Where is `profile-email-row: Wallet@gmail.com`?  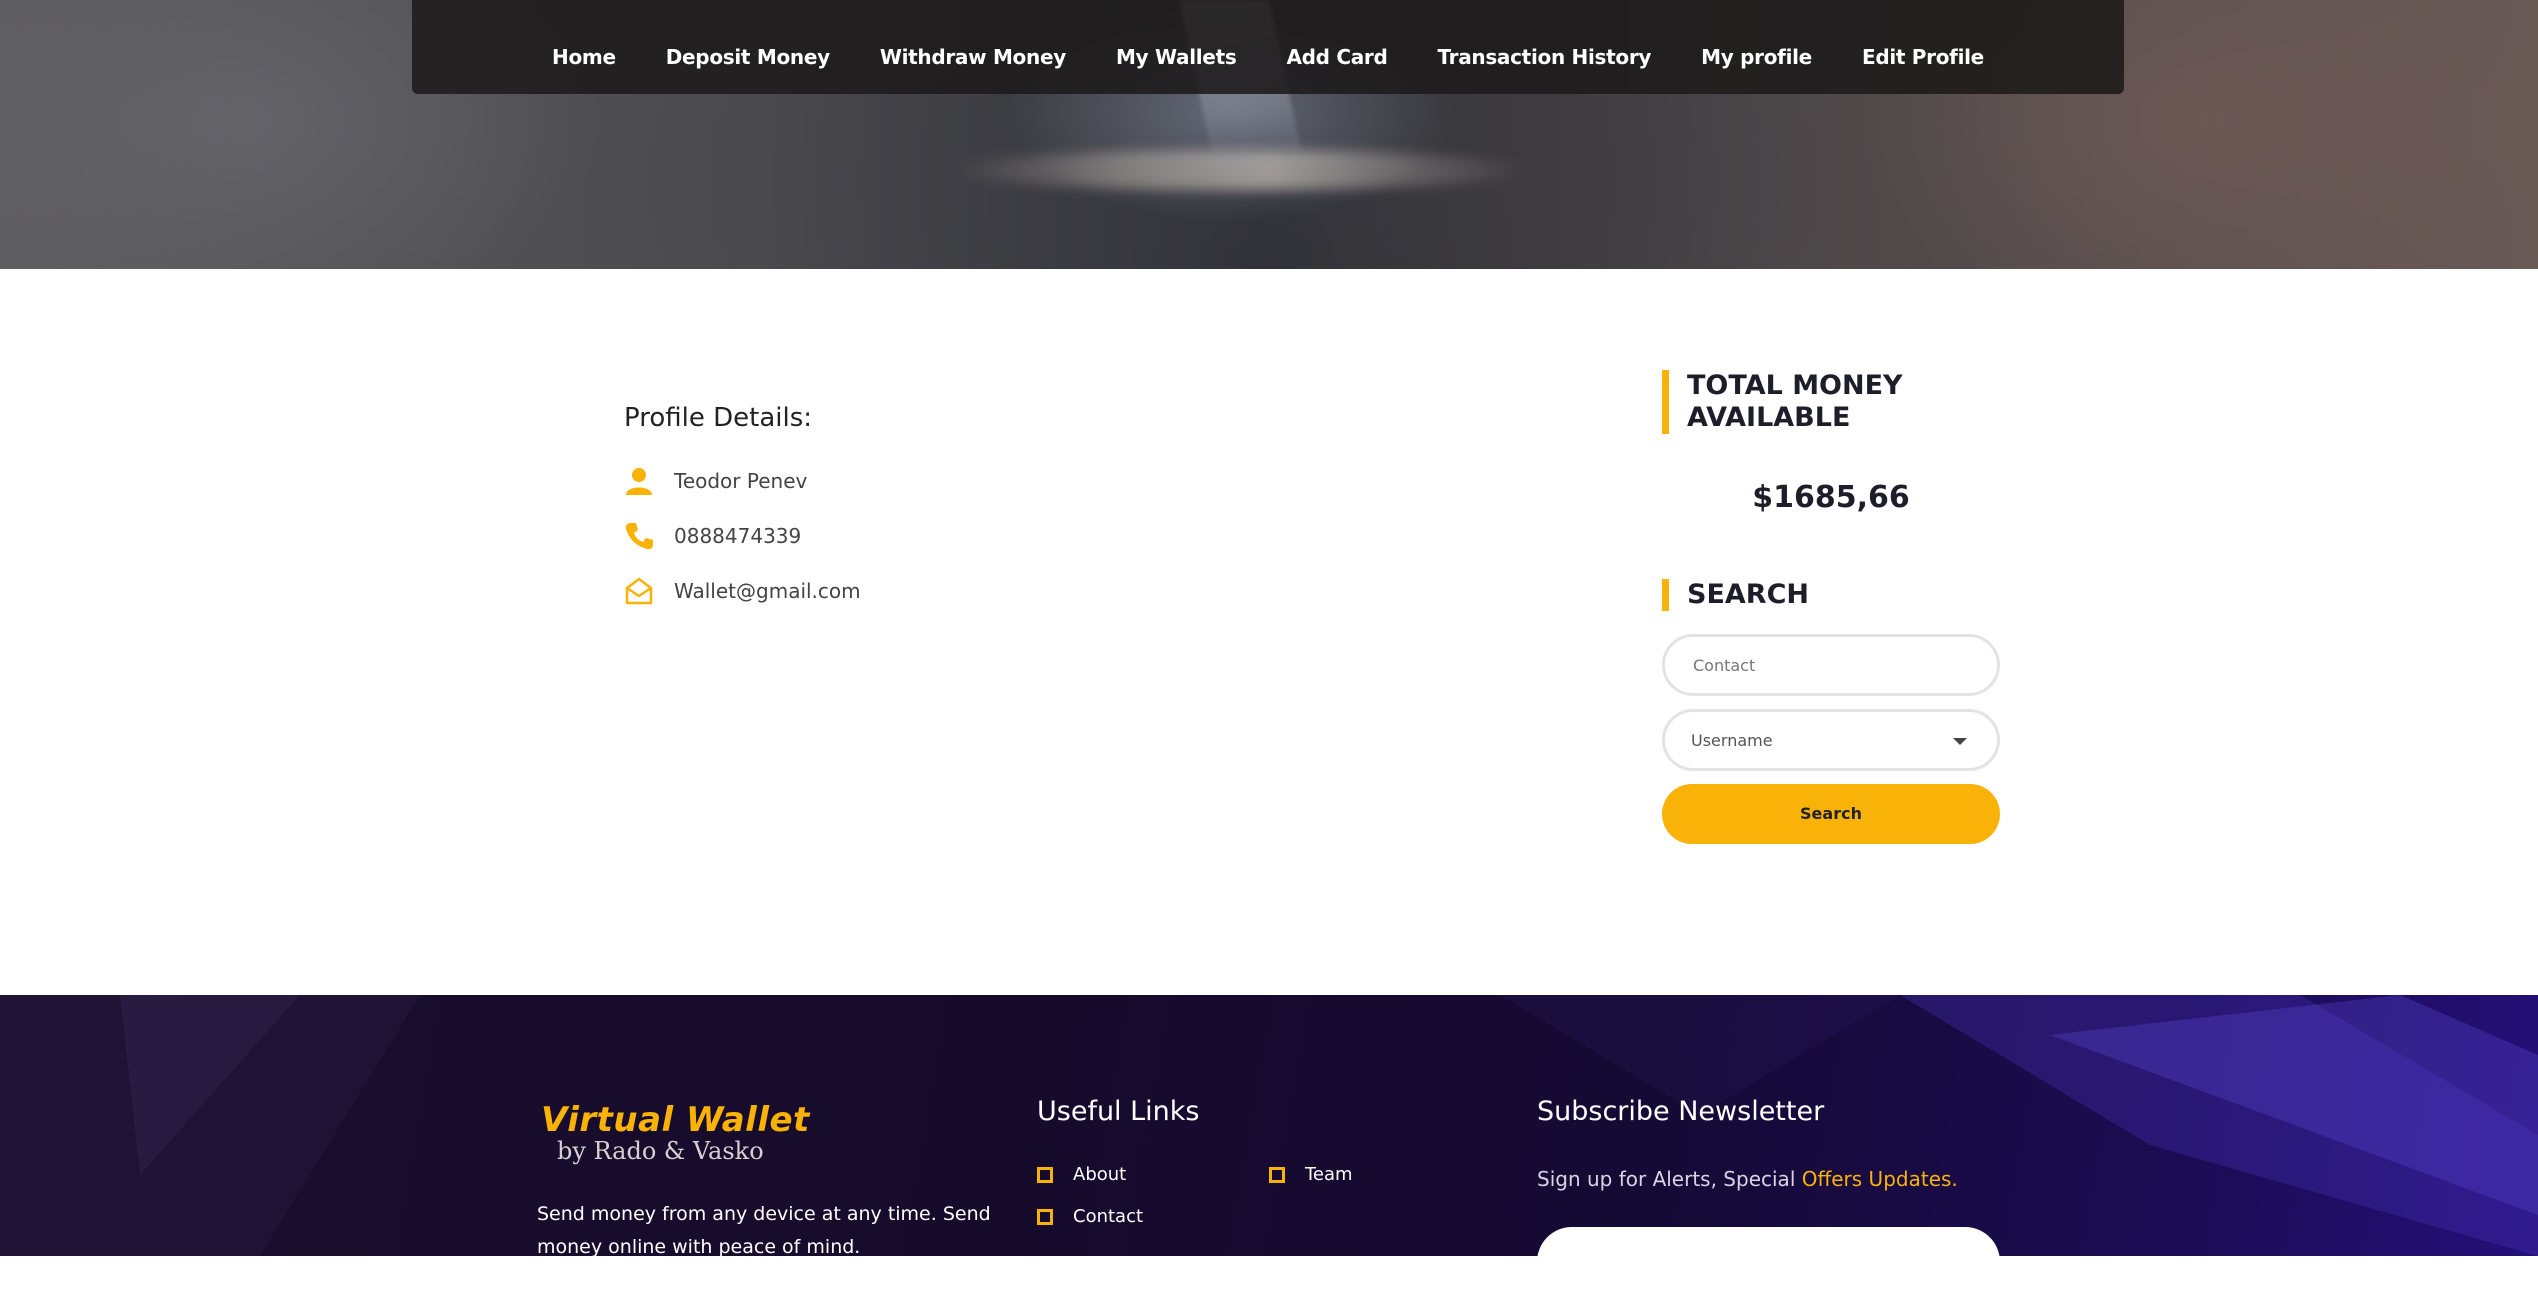
profile-email-row: Wallet@gmail.com is located at coordinates (742, 591).